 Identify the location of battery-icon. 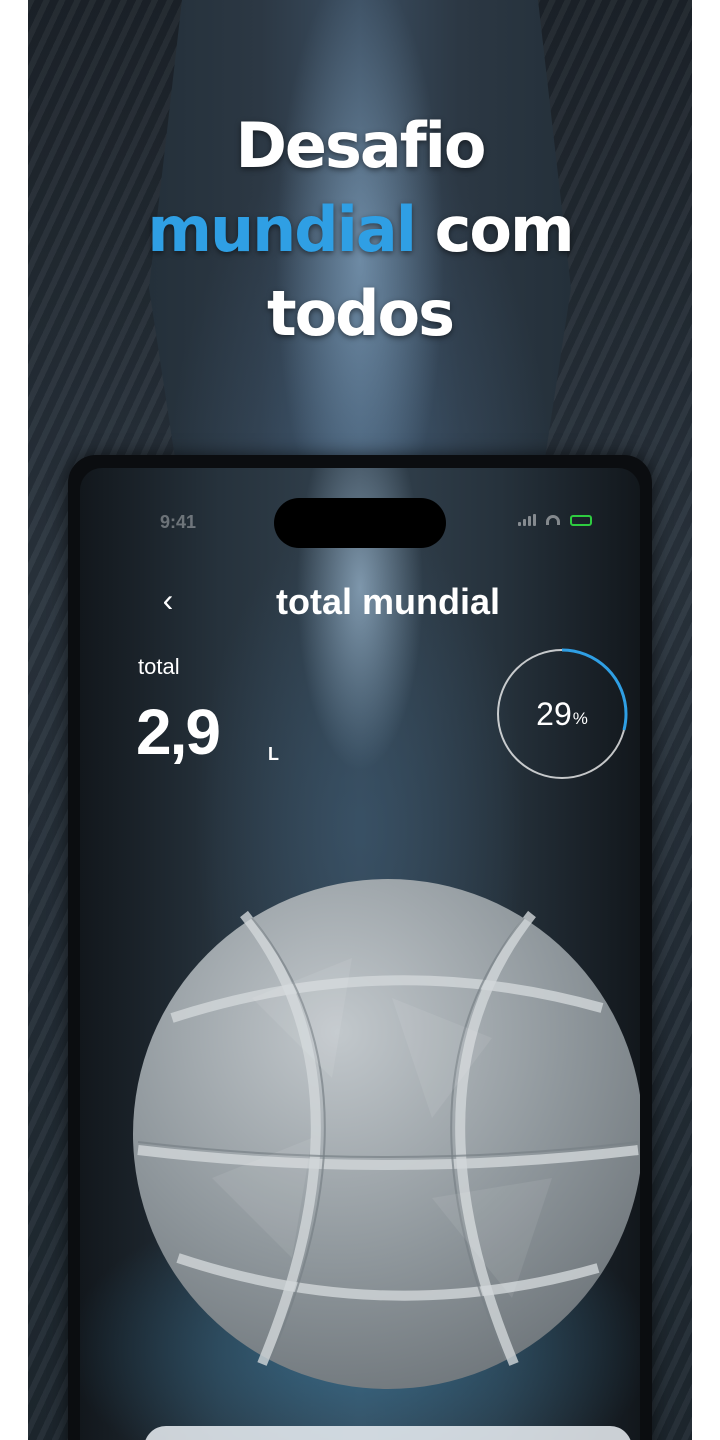
(581, 520).